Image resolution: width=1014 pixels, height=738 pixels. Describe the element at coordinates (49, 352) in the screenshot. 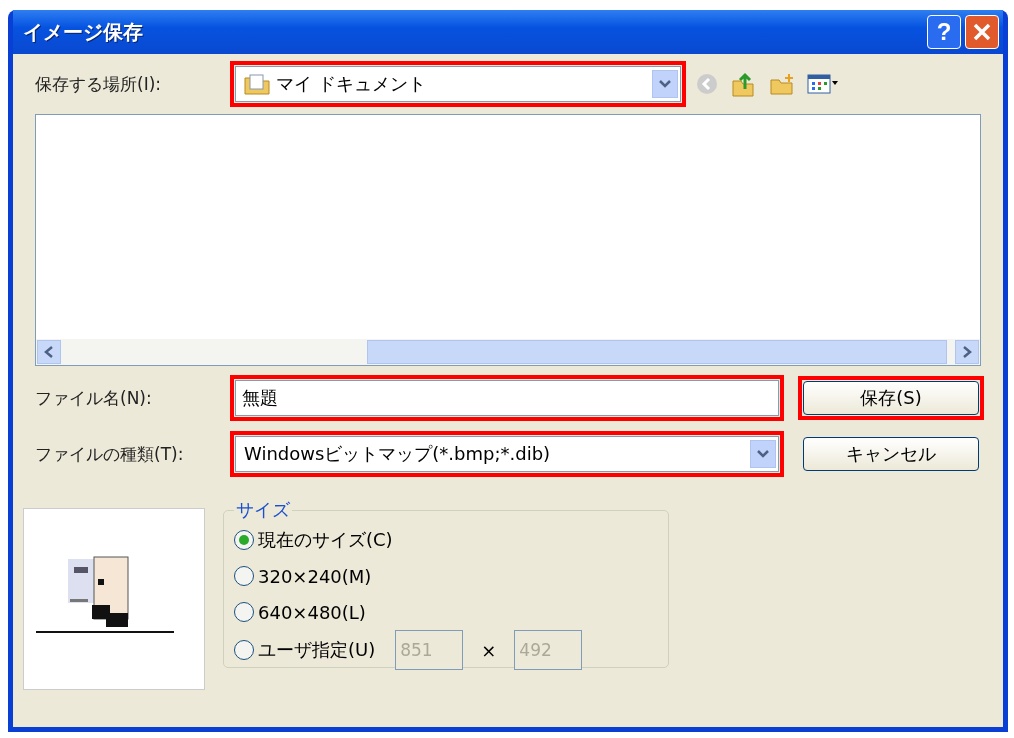

I see `scroll-left-icon` at that location.